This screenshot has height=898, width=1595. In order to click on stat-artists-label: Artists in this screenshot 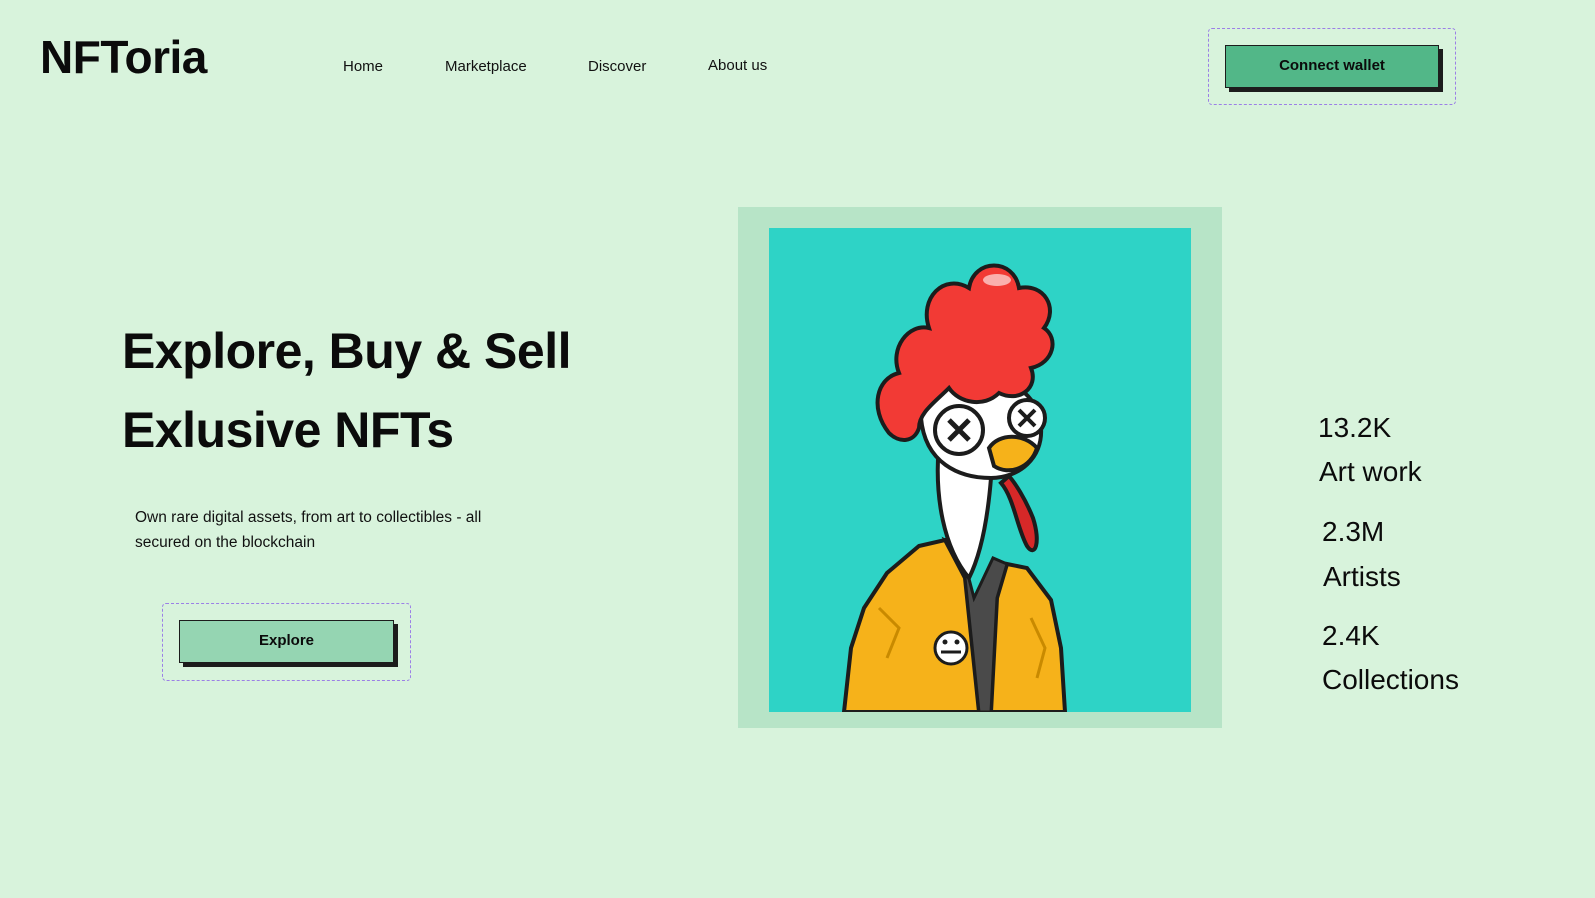, I will do `click(1362, 576)`.